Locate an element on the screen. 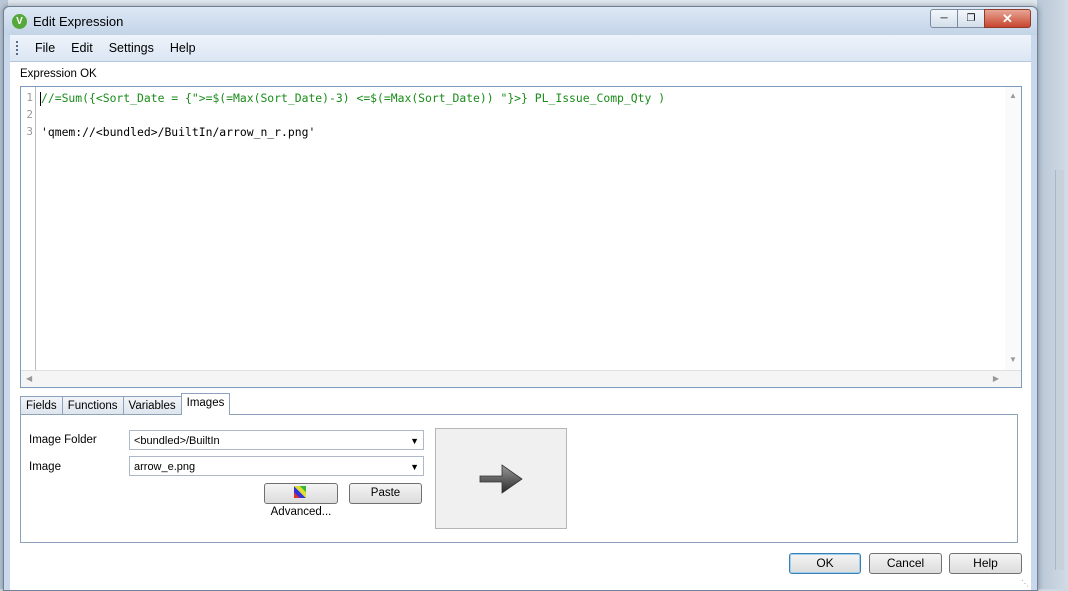 Image resolution: width=1068 pixels, height=591 pixels. qlikview-app-icon: V is located at coordinates (19, 21).